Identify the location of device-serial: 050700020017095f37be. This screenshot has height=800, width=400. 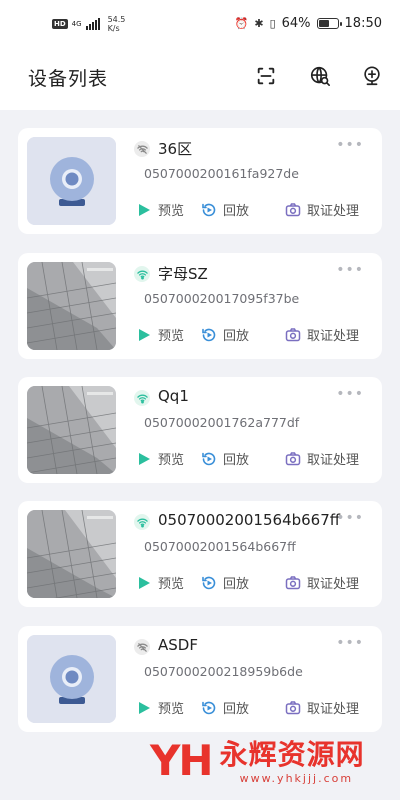
(222, 298).